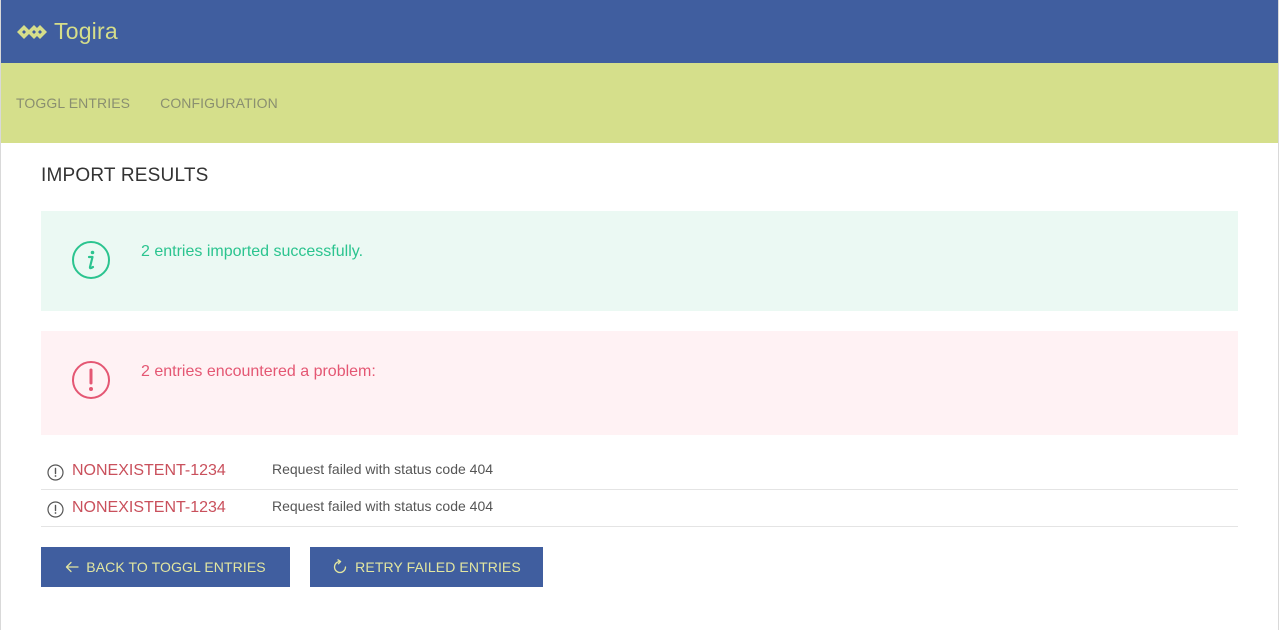 This screenshot has width=1279, height=630. Describe the element at coordinates (73, 103) in the screenshot. I see `nav-toggl-entries: TOGGL ENTRIES` at that location.